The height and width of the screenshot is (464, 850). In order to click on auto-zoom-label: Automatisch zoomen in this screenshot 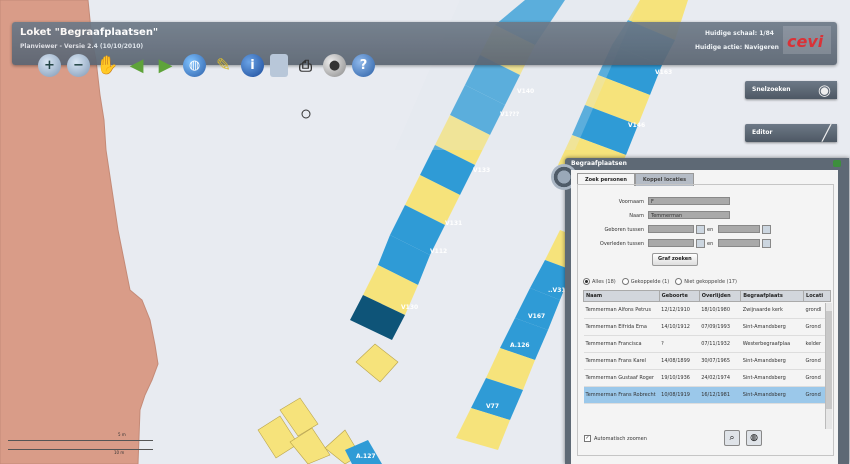, I will do `click(620, 438)`.